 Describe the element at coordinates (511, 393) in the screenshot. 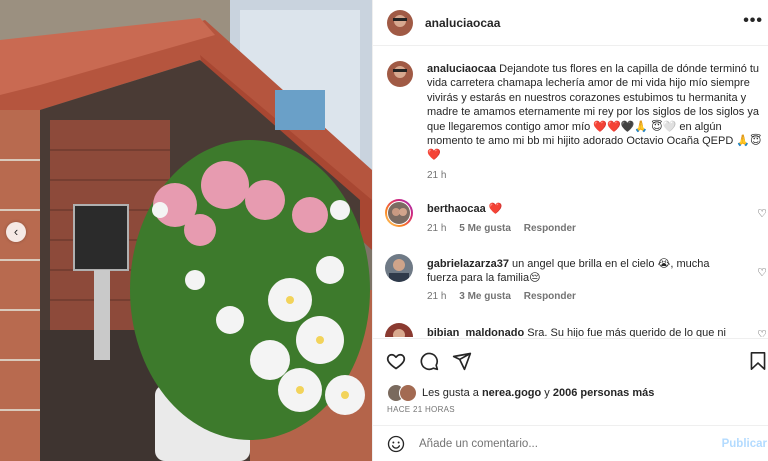

I see `liker-username: nerea.gogo` at that location.